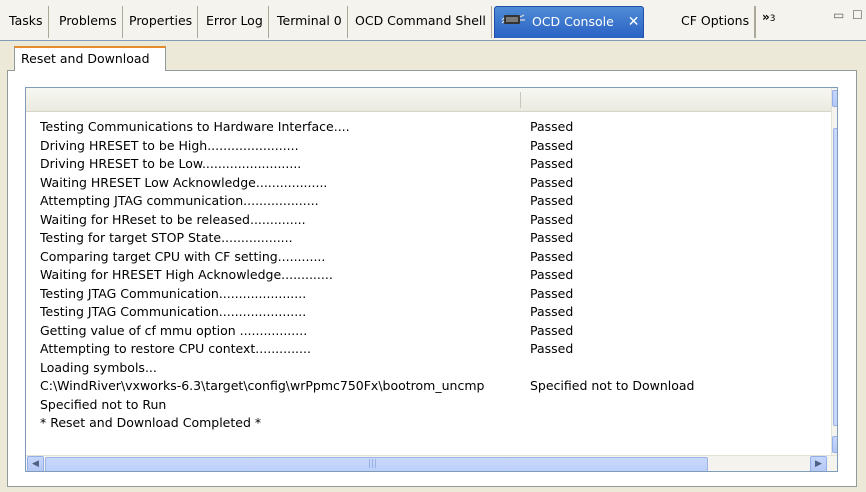 This screenshot has width=866, height=492. I want to click on tab-ocd-console: OCD Console ✕, so click(569, 22).